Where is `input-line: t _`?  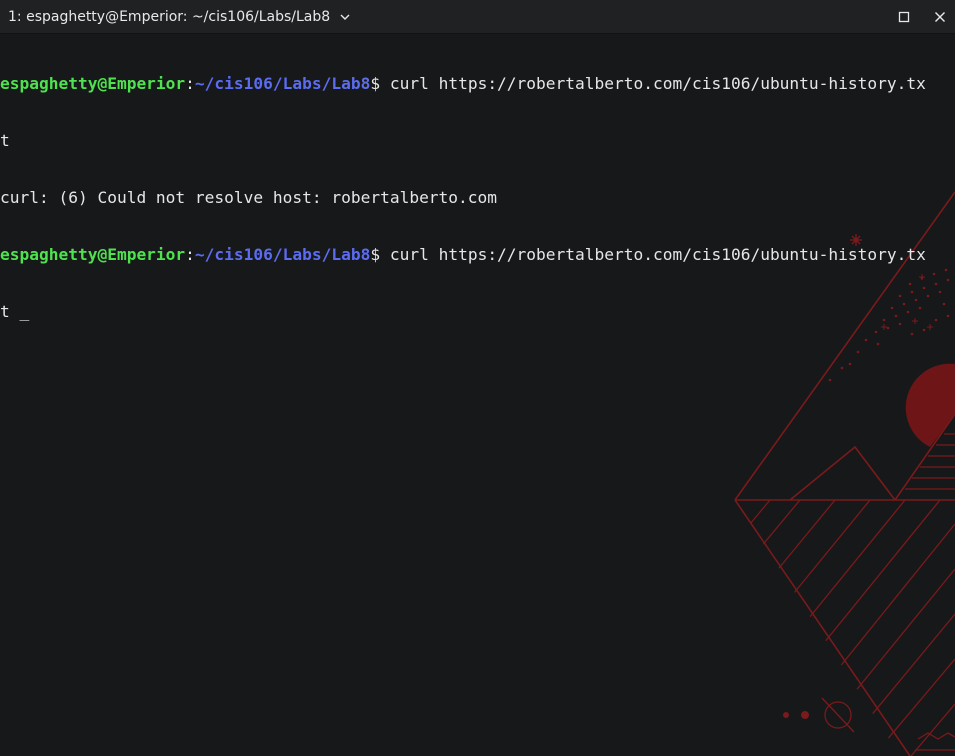 input-line: t _ is located at coordinates (463, 311).